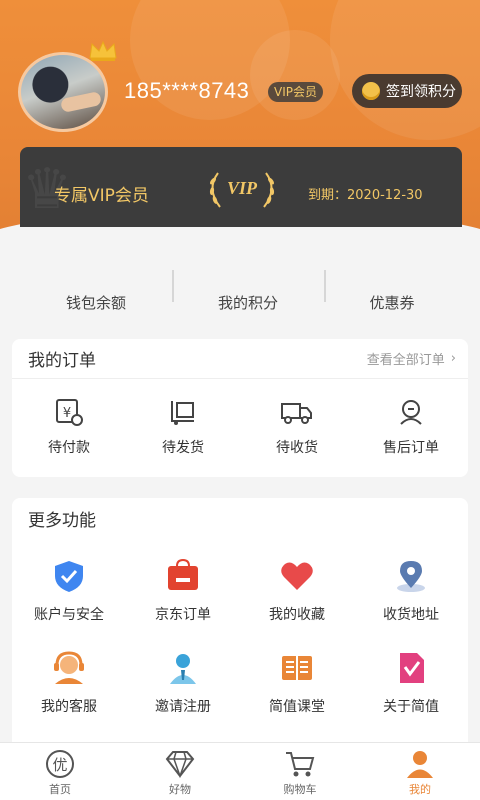 The image size is (480, 800). I want to click on tab-mine: 我的, so click(420, 771).